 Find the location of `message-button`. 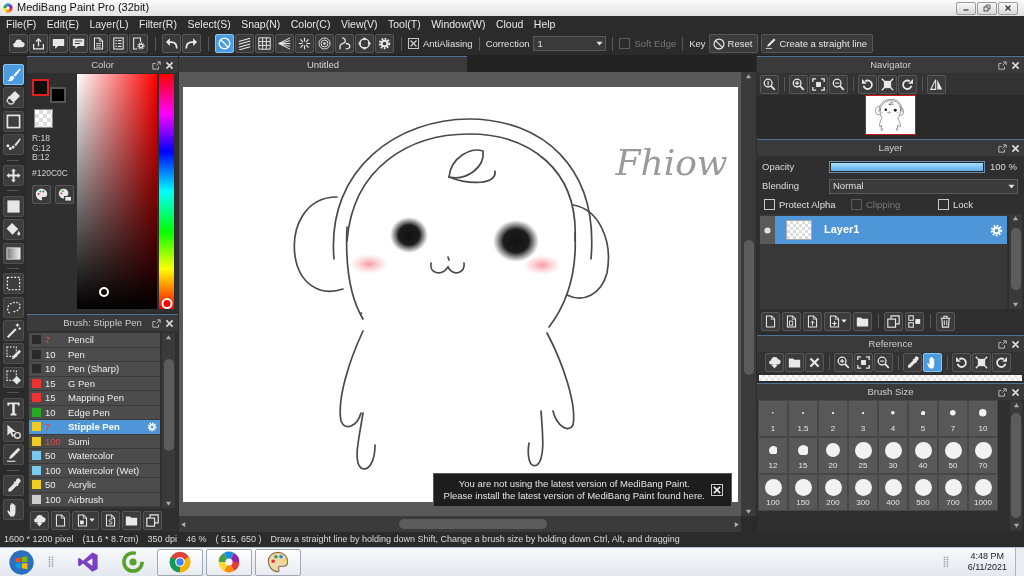

message-button is located at coordinates (78, 43).